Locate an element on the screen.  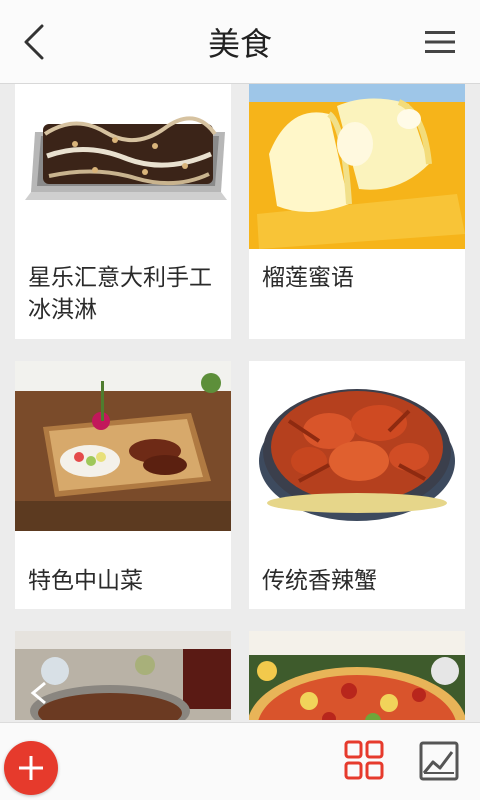
back-button is located at coordinates (34, 42).